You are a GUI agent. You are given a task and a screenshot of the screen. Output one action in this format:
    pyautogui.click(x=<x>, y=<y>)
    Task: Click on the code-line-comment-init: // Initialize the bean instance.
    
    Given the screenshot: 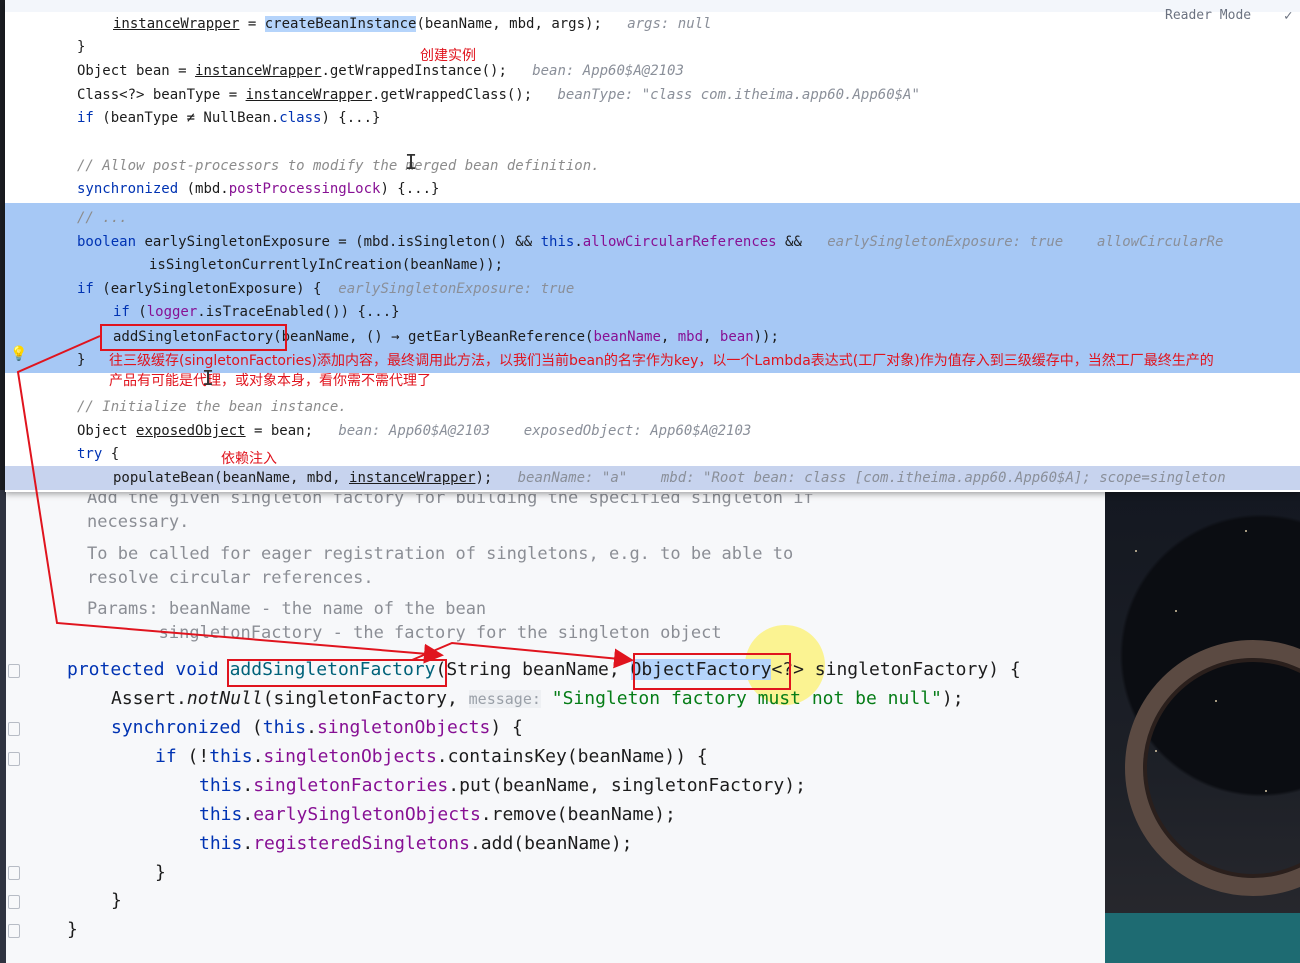 What is the action you would take?
    pyautogui.click(x=212, y=407)
    